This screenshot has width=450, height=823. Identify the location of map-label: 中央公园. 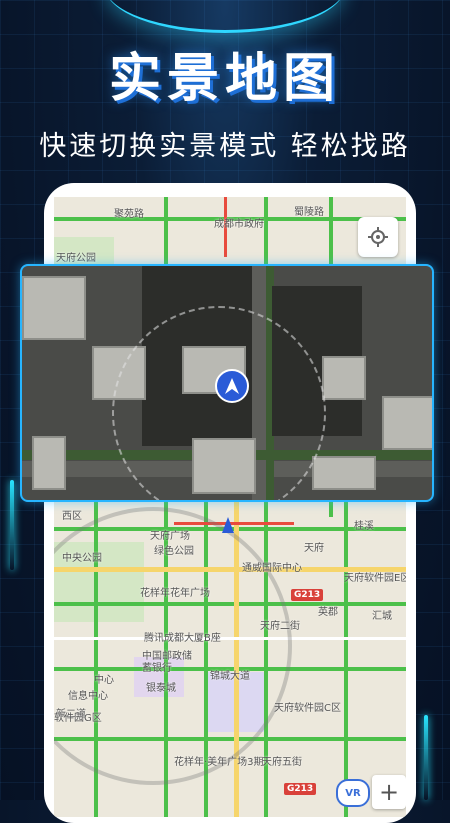
(82, 558).